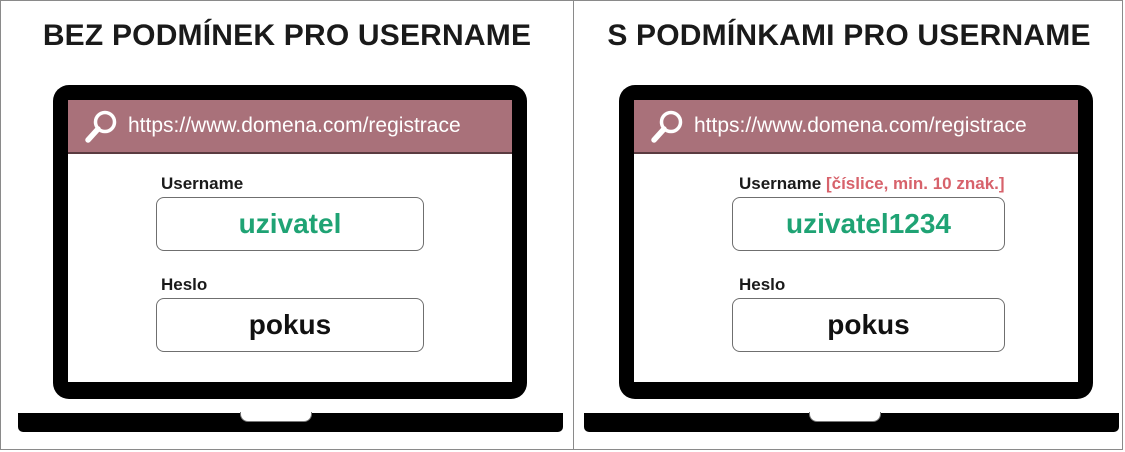  Describe the element at coordinates (849, 35) in the screenshot. I see `panel-title: S PODMÍNKAMI PRO USERNAME` at that location.